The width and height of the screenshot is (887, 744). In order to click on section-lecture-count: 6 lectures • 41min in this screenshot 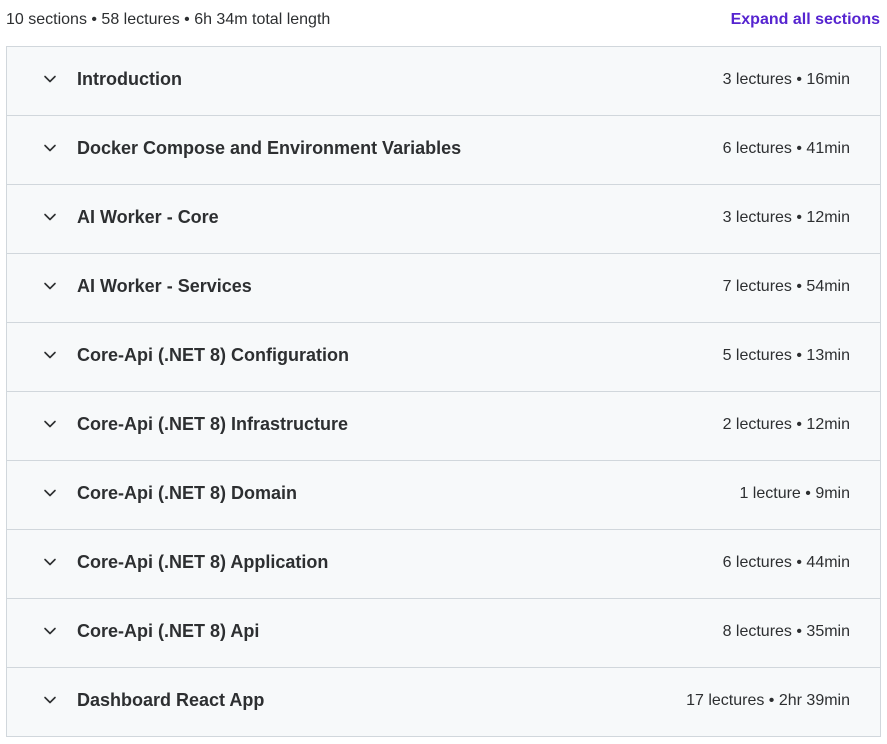, I will do `click(786, 148)`.